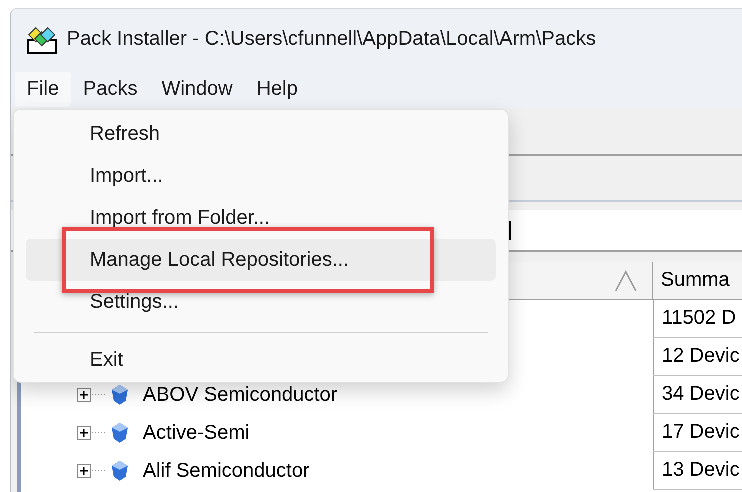  What do you see at coordinates (697, 433) in the screenshot?
I see `table-cell: 17 Devic` at bounding box center [697, 433].